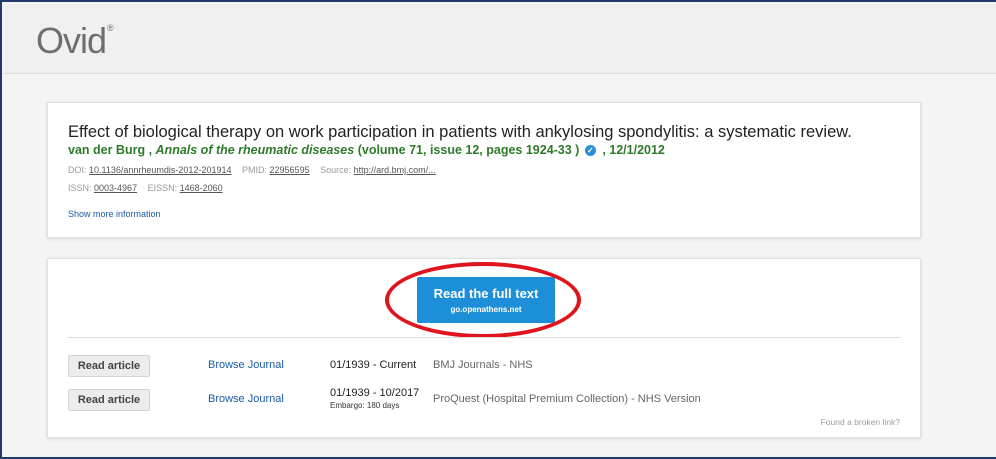  What do you see at coordinates (255, 170) in the screenshot?
I see `pmid-label: PMID:` at bounding box center [255, 170].